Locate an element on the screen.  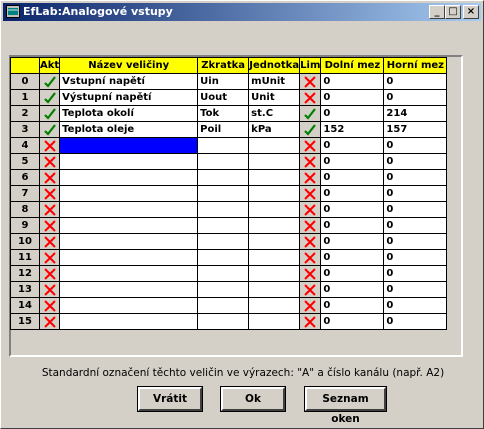
abbr-cell: Uout is located at coordinates (223, 97).